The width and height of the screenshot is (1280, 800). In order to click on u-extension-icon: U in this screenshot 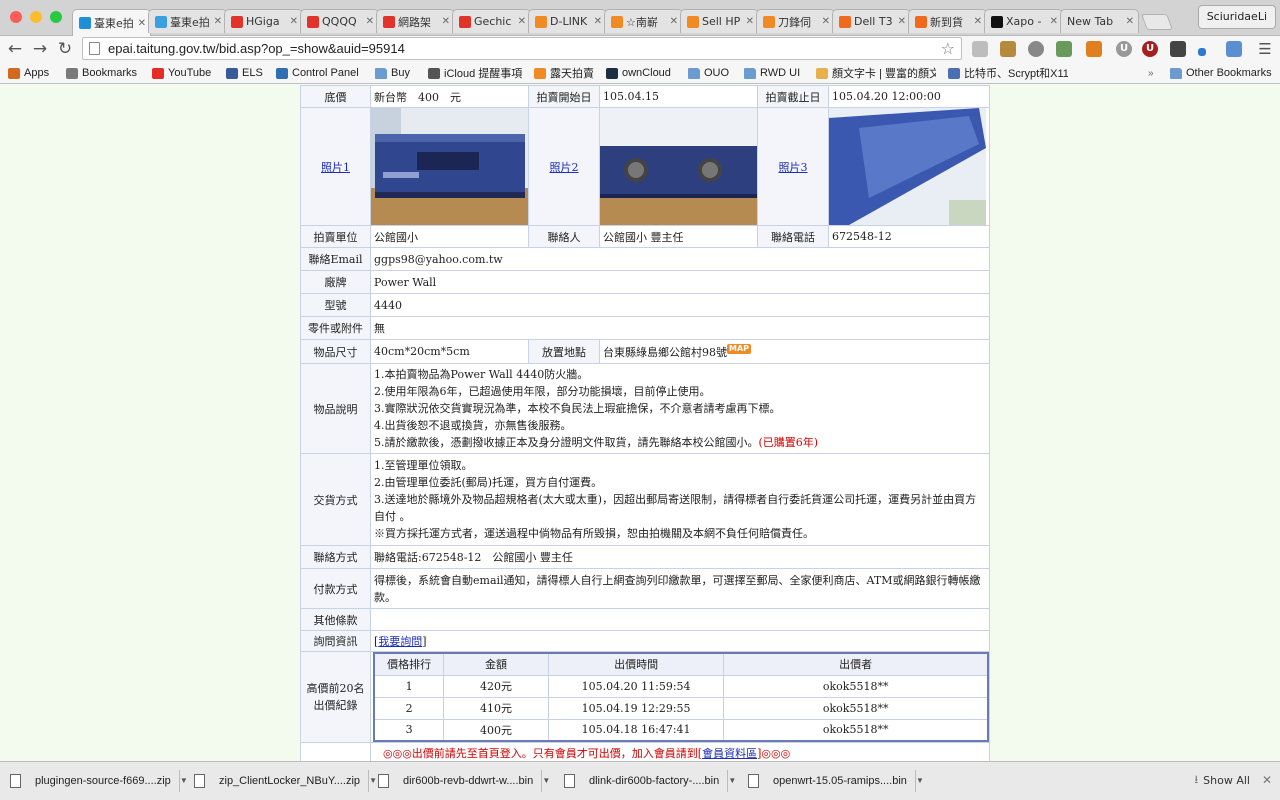, I will do `click(1124, 49)`.